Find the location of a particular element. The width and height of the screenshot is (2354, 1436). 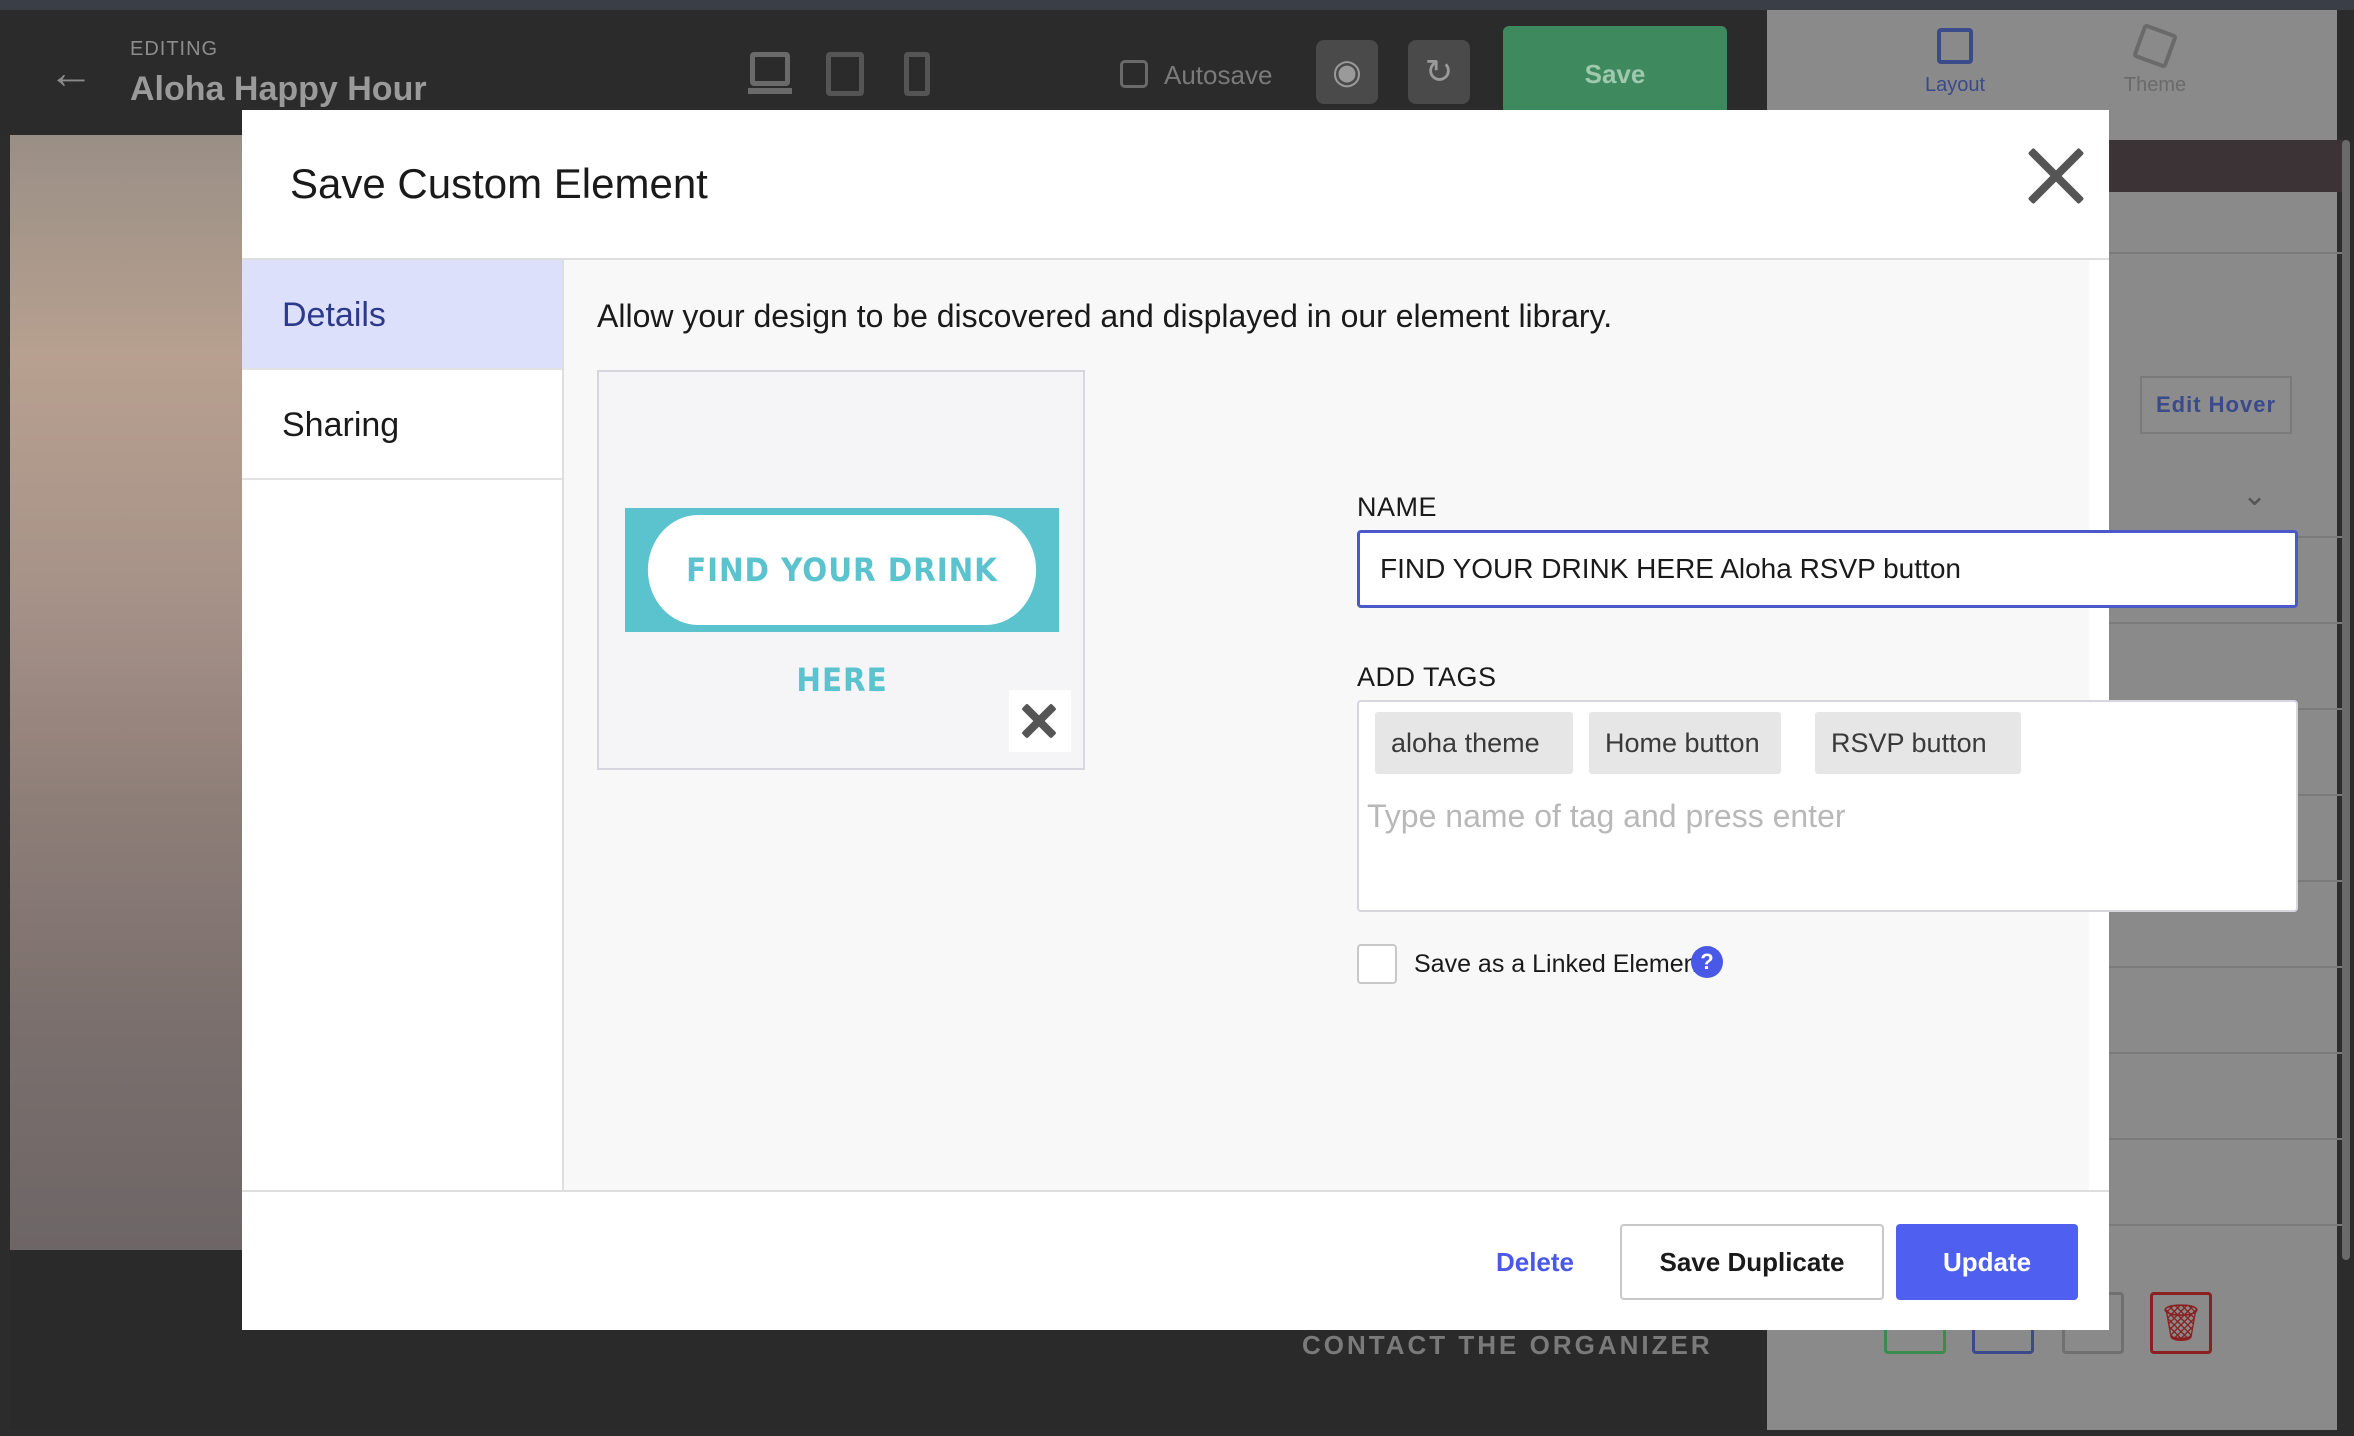

edit-hover-button: Edit Hover is located at coordinates (2216, 405).